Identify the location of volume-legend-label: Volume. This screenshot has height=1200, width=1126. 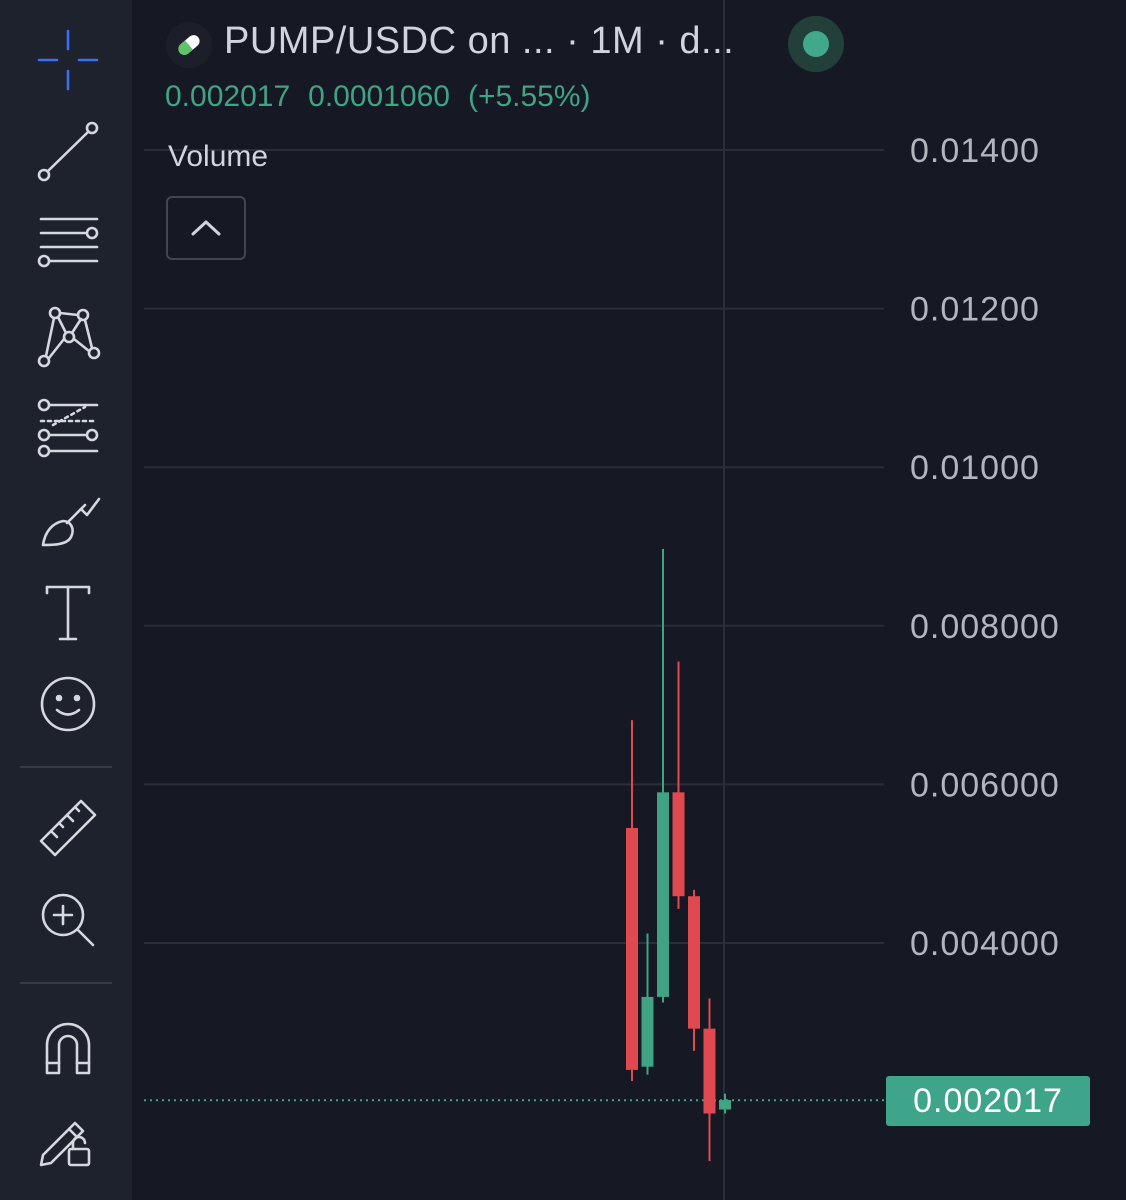
(218, 156).